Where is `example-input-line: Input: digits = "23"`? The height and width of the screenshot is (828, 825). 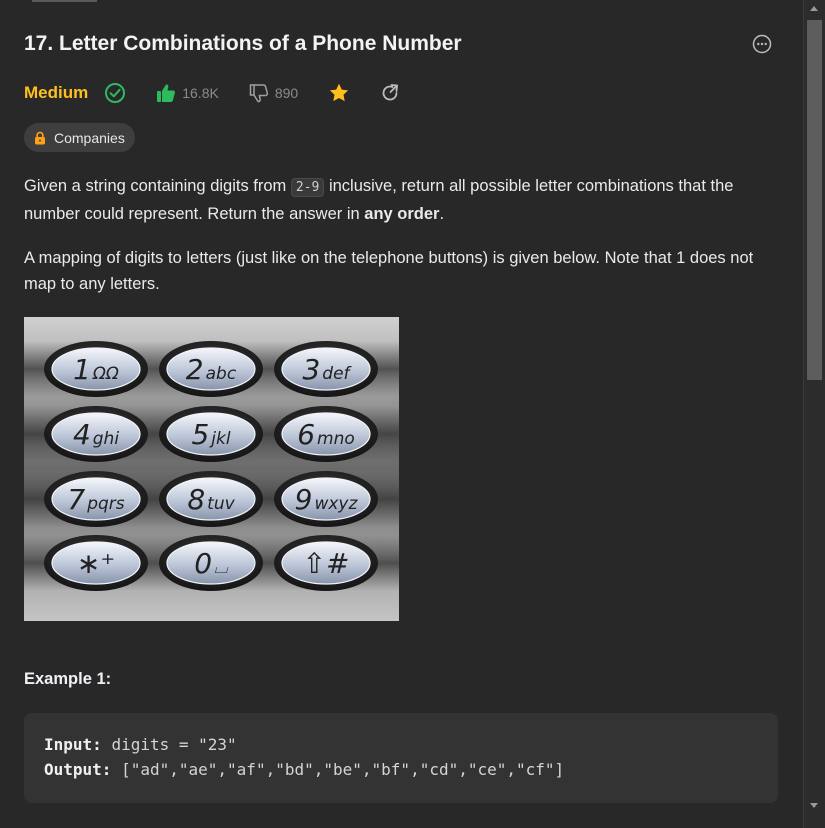 example-input-line: Input: digits = "23" is located at coordinates (140, 744).